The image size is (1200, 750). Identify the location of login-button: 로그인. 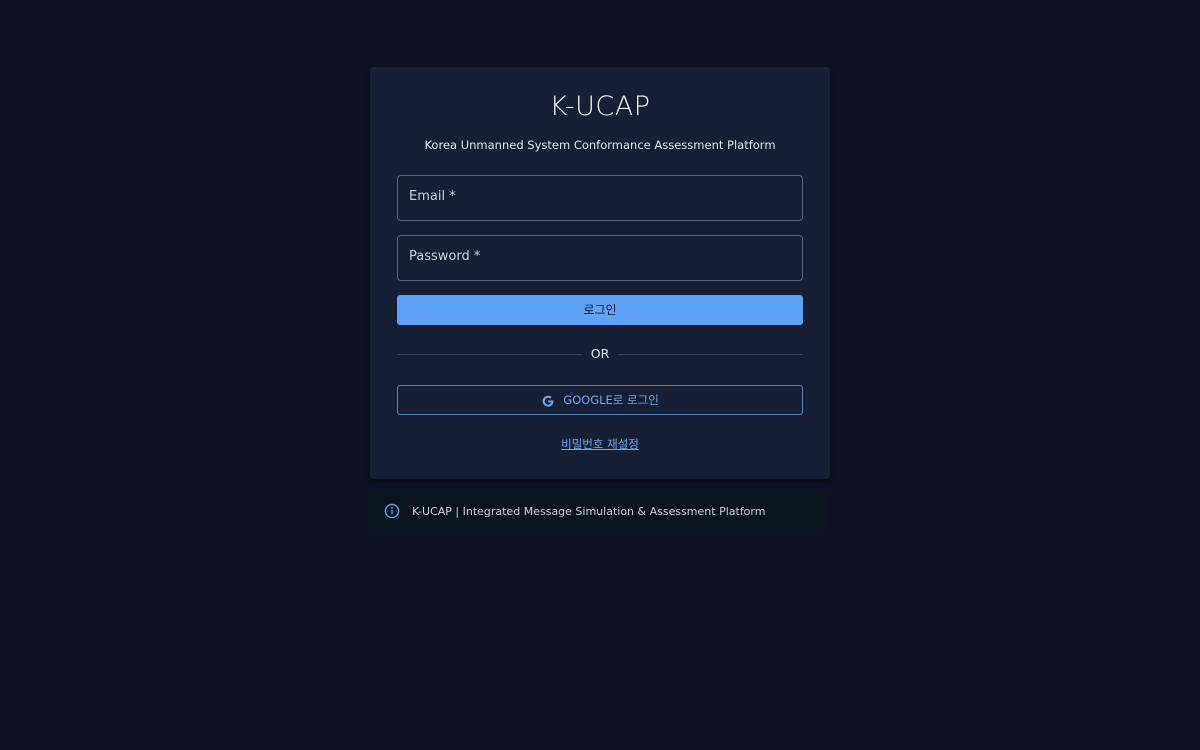
(600, 310).